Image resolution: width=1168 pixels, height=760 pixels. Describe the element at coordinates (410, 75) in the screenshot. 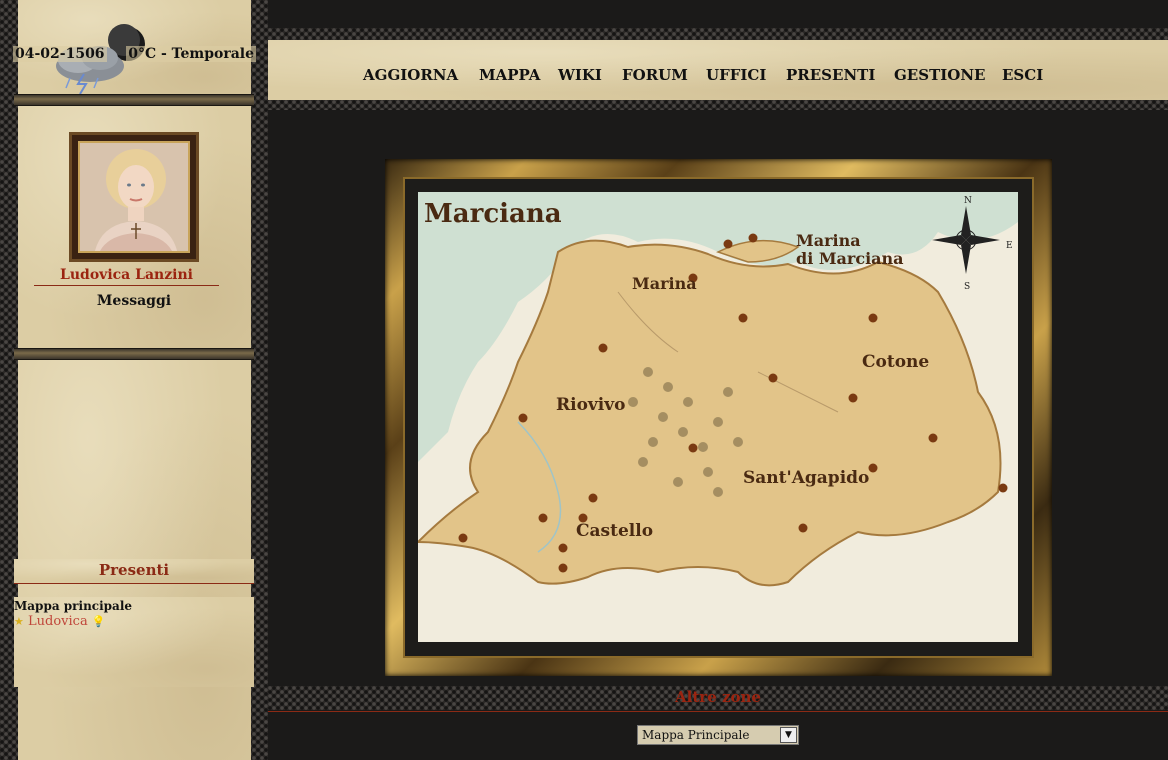

I see `nav-aggiorna: AGGIORNA` at that location.